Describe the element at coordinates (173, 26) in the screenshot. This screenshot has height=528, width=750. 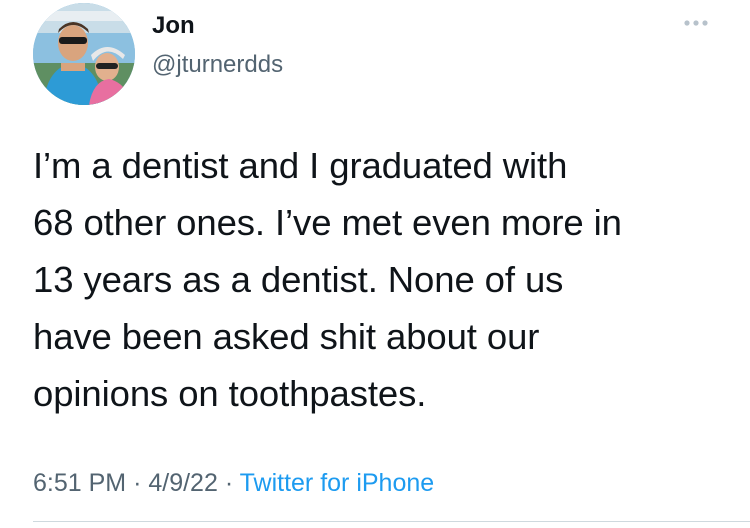
I see `author-display-name: Jon` at that location.